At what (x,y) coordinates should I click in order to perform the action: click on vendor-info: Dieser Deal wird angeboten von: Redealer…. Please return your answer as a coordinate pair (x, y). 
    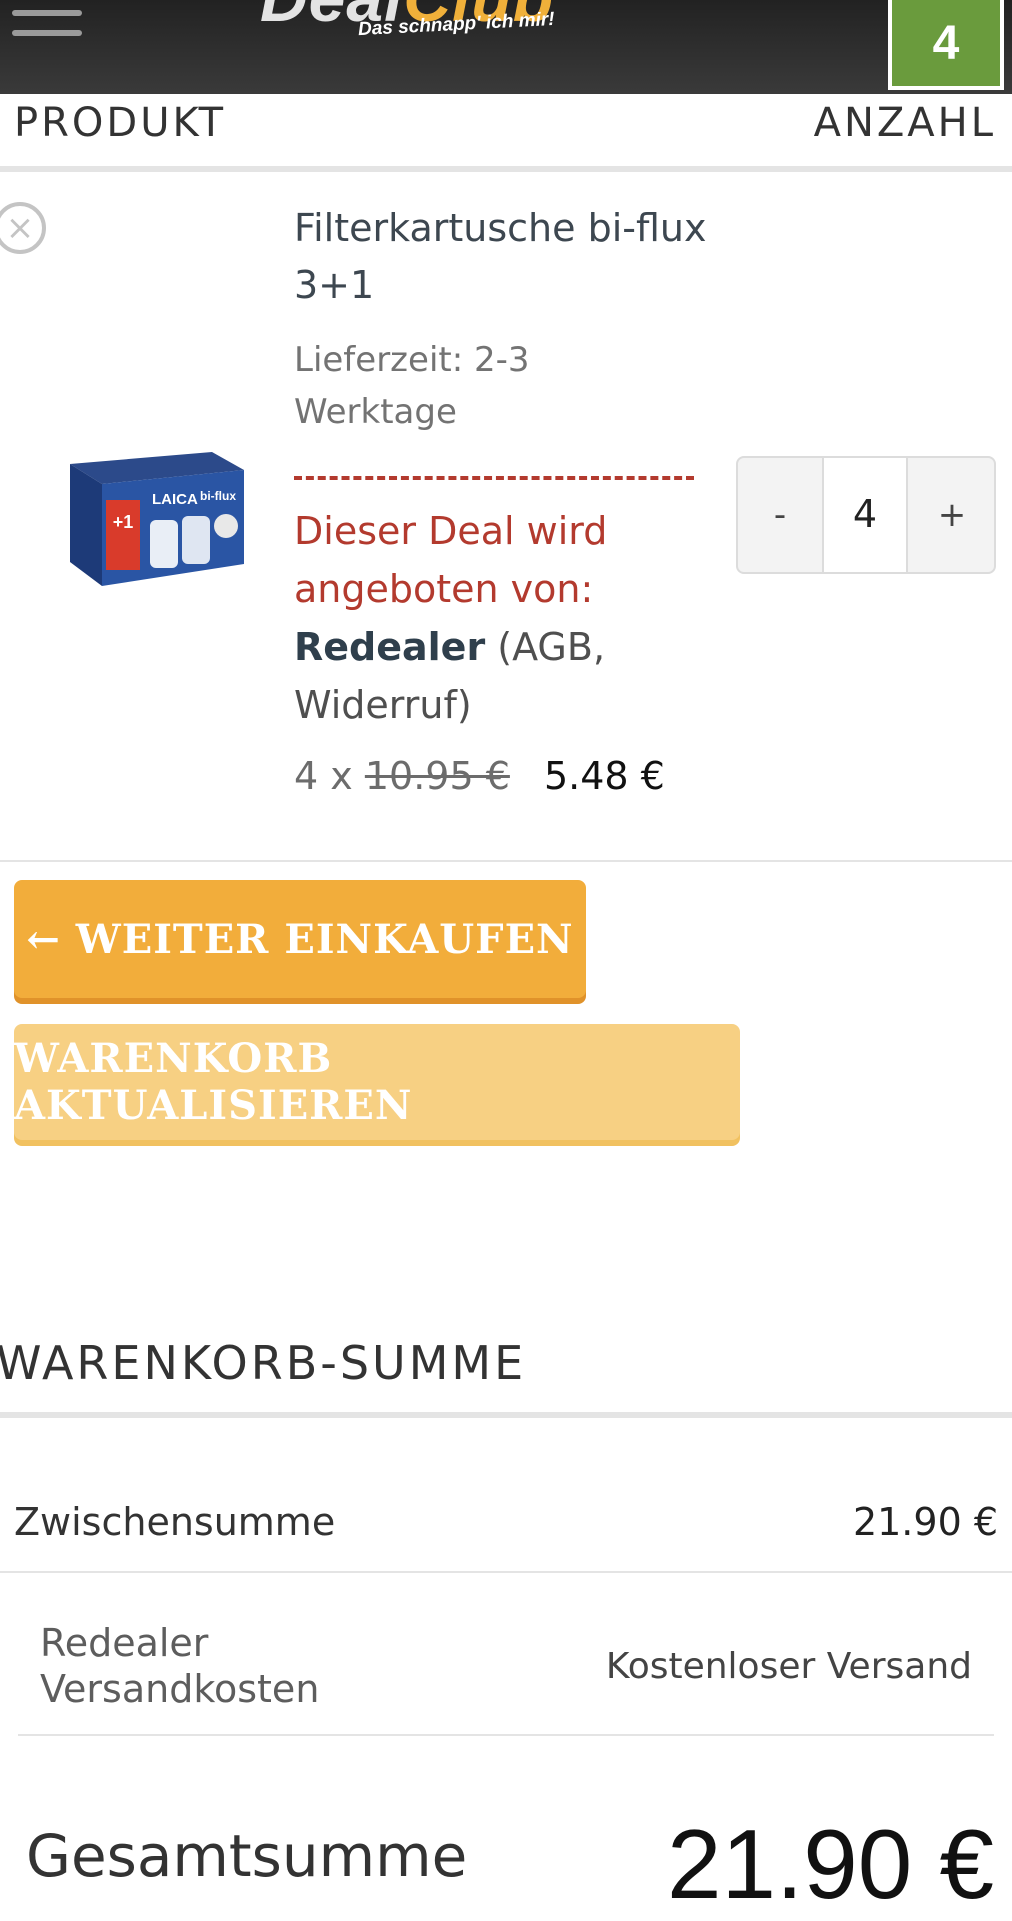
    Looking at the image, I should click on (504, 618).